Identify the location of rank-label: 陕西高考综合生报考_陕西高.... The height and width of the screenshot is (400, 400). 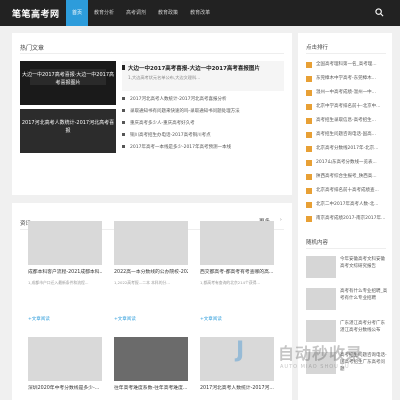
(346, 176).